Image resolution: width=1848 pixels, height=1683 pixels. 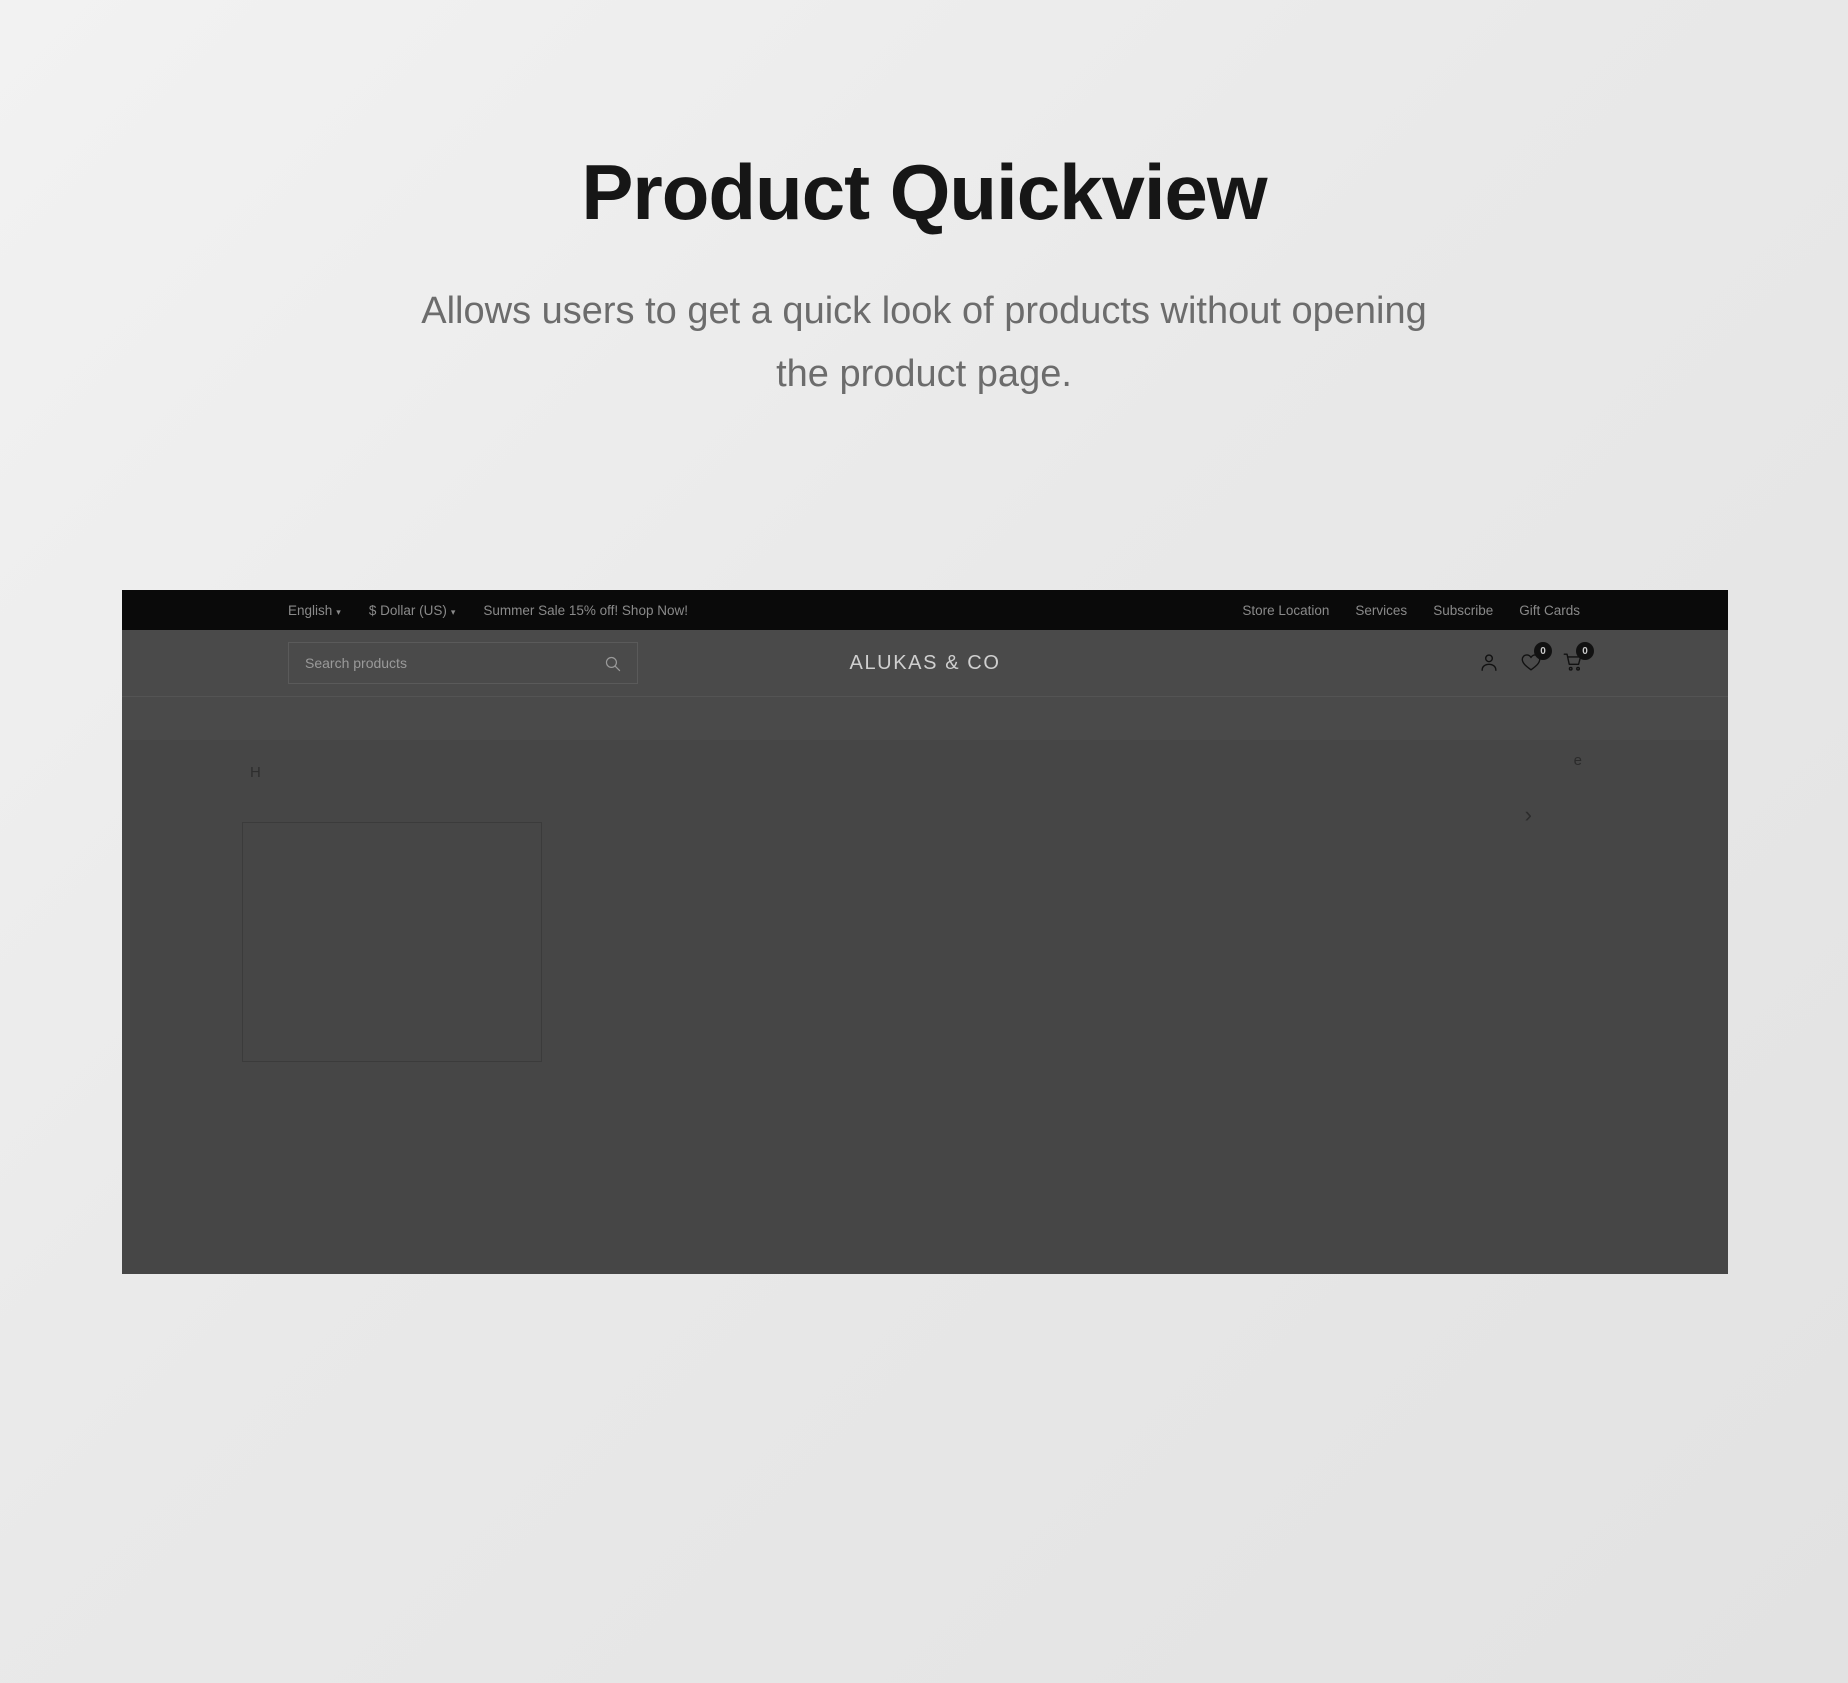 What do you see at coordinates (314, 610) in the screenshot?
I see `language-selector: English ▾` at bounding box center [314, 610].